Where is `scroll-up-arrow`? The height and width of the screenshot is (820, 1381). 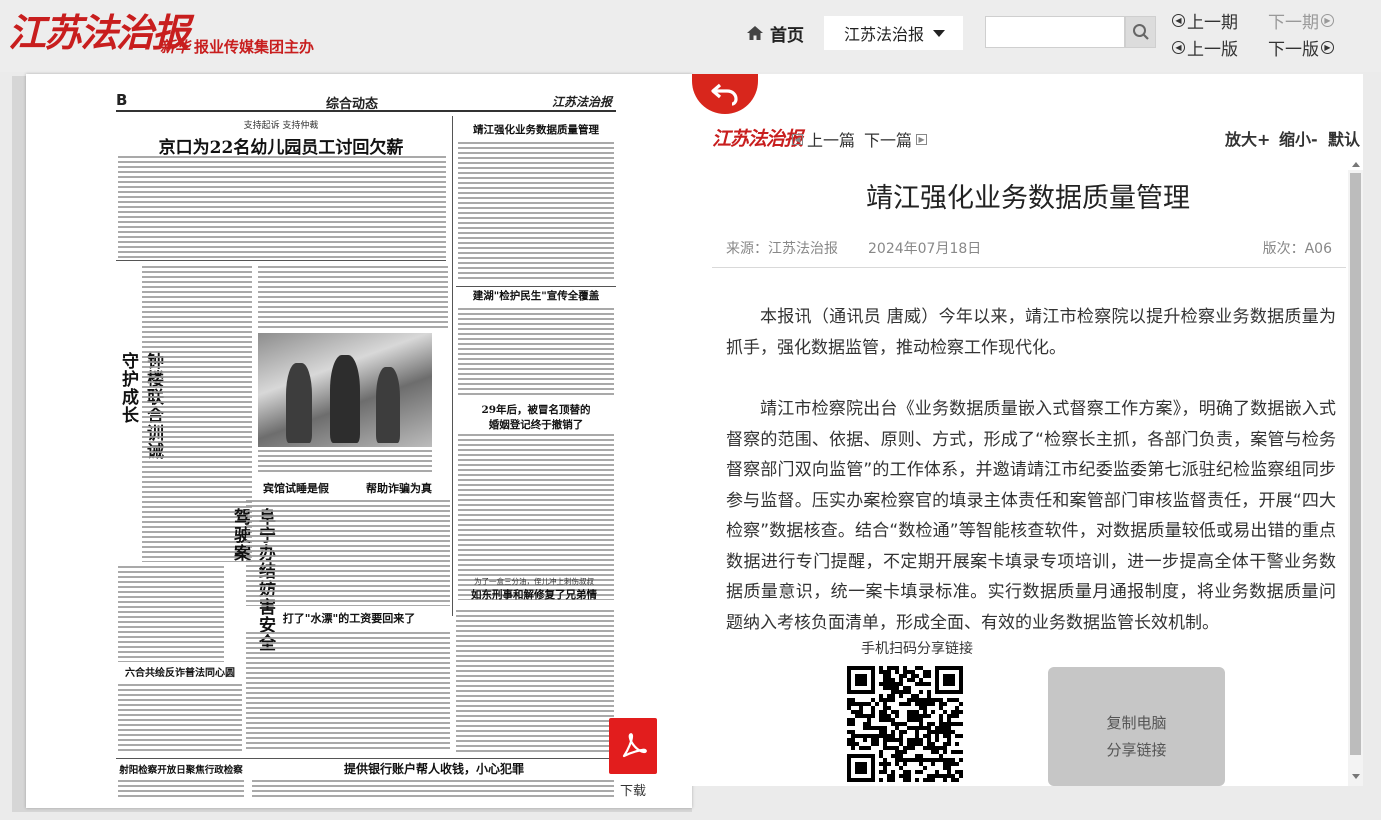 scroll-up-arrow is located at coordinates (1355, 164).